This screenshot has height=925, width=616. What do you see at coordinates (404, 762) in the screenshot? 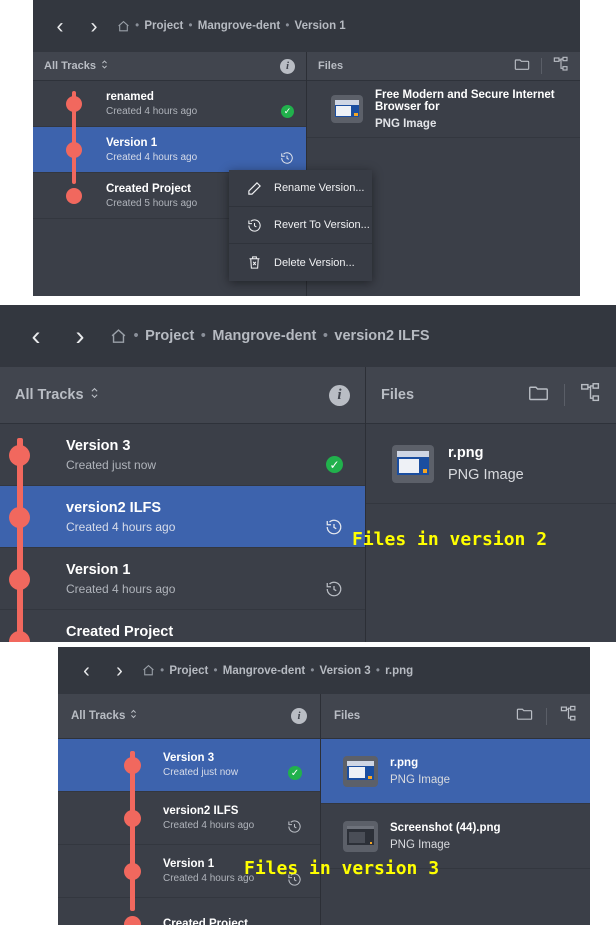
I see `file-name: r.png` at bounding box center [404, 762].